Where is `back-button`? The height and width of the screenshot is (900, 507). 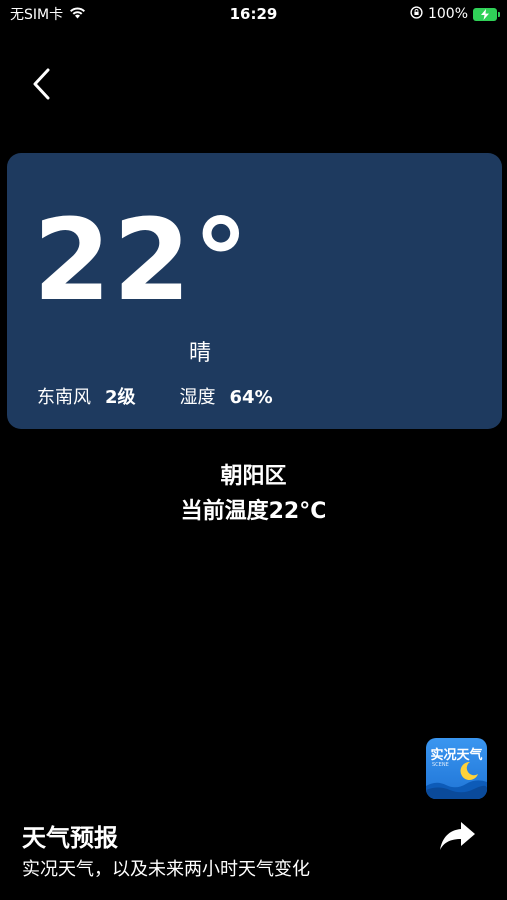 back-button is located at coordinates (42, 86).